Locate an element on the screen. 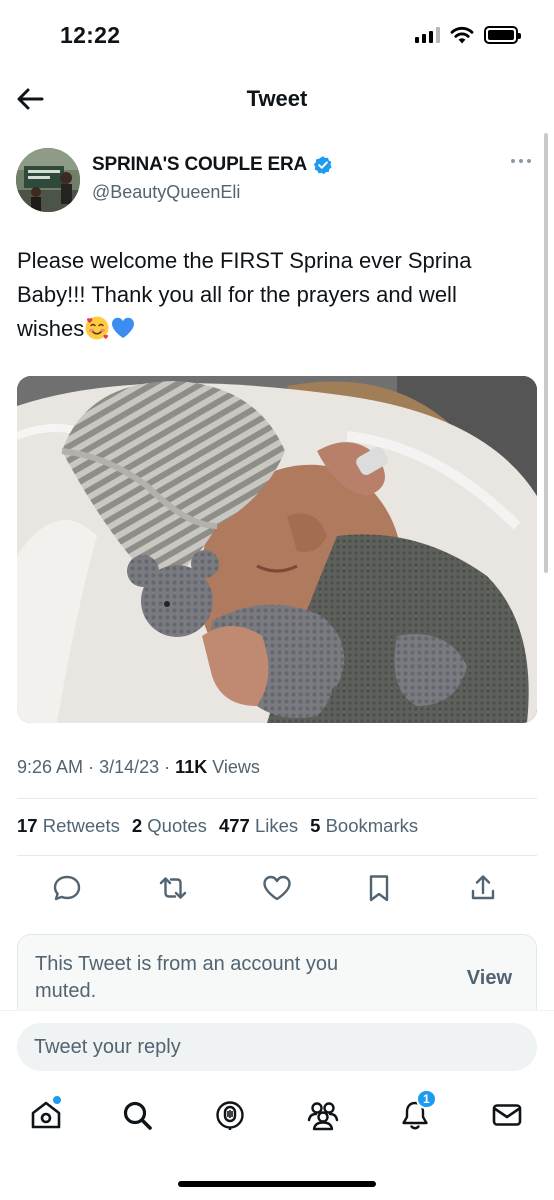 This screenshot has height=1200, width=554. retweets-stat: 17 Retweets is located at coordinates (68, 826).